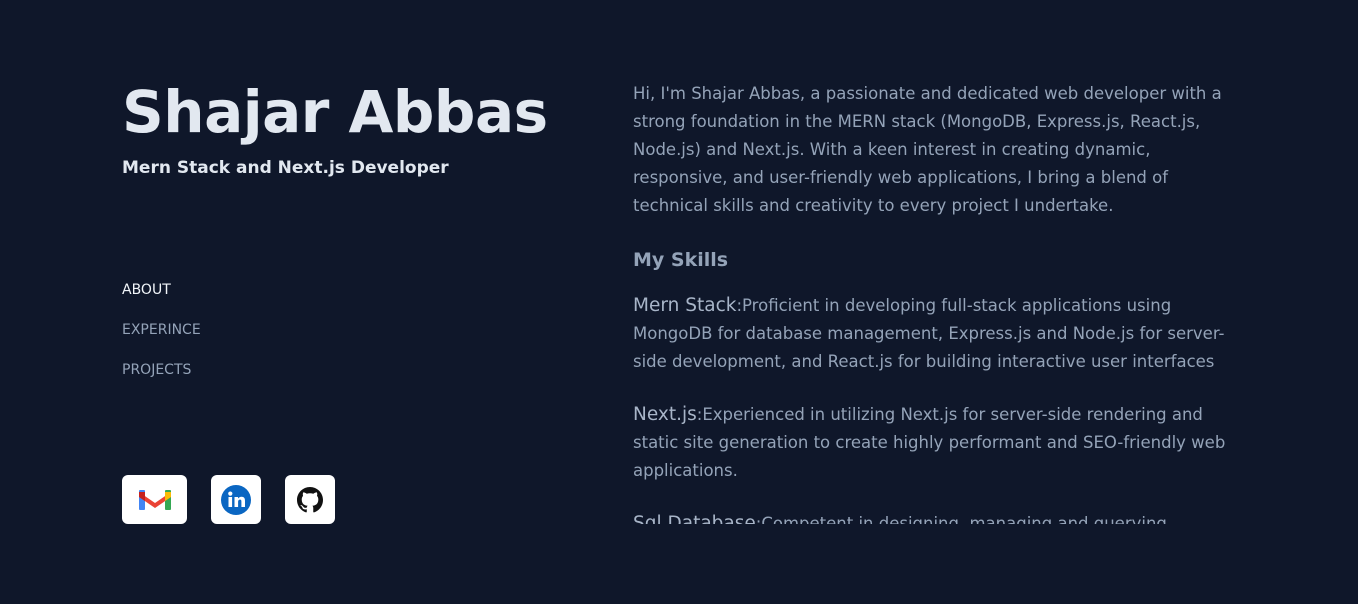  I want to click on gmail-icon, so click(154, 499).